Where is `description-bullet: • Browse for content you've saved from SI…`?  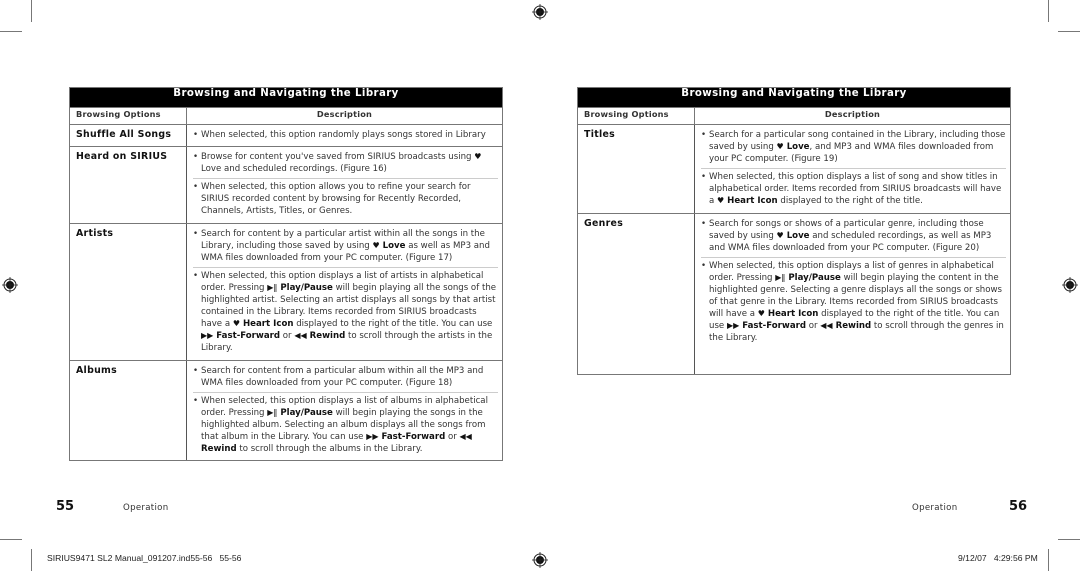
description-bullet: • Browse for content you've saved from SI… is located at coordinates (345, 164).